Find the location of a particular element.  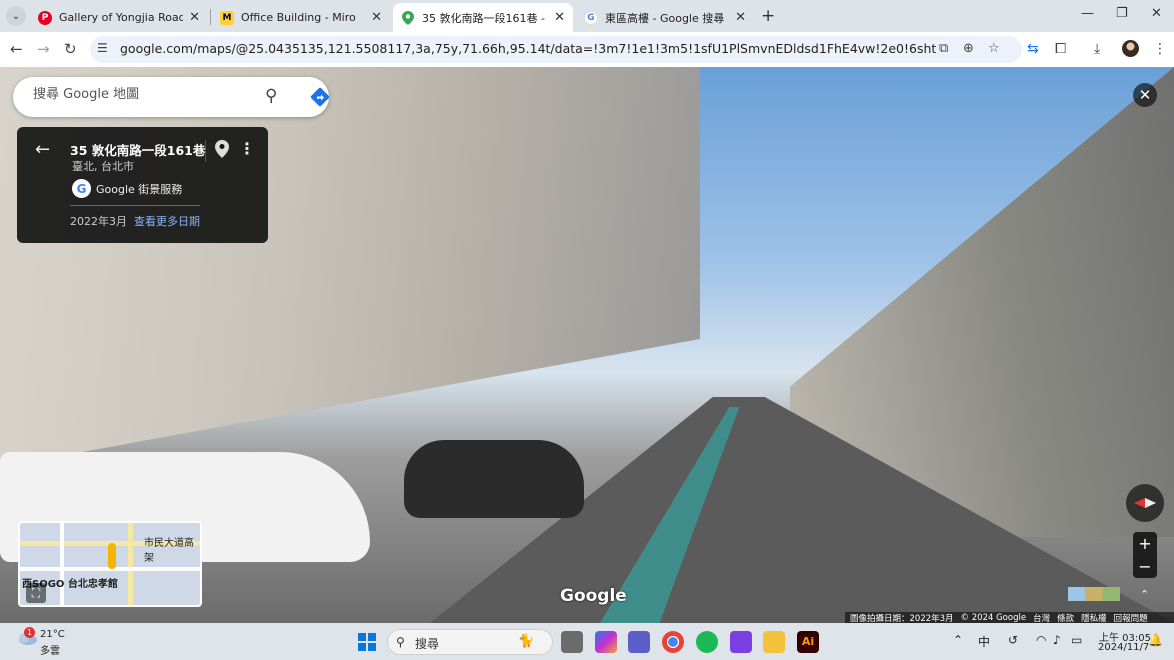

location-subtitle: 臺北, 台北市 is located at coordinates (103, 166).